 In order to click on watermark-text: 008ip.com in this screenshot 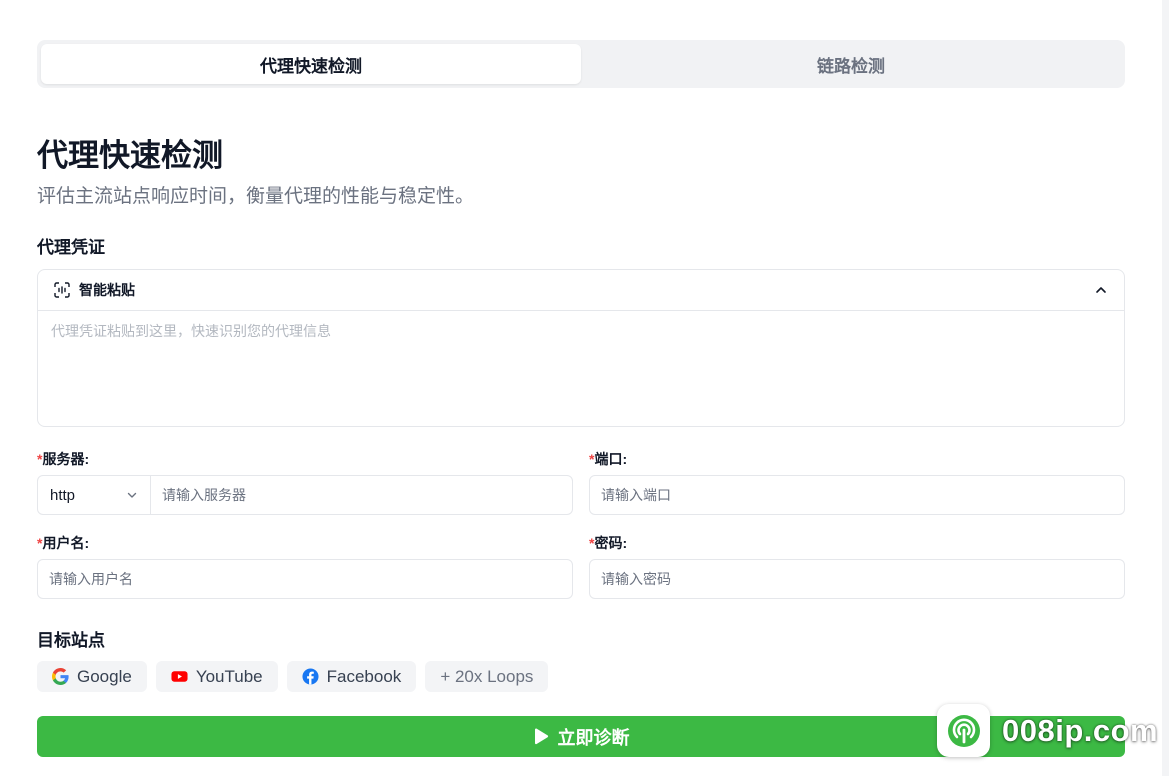, I will do `click(1080, 730)`.